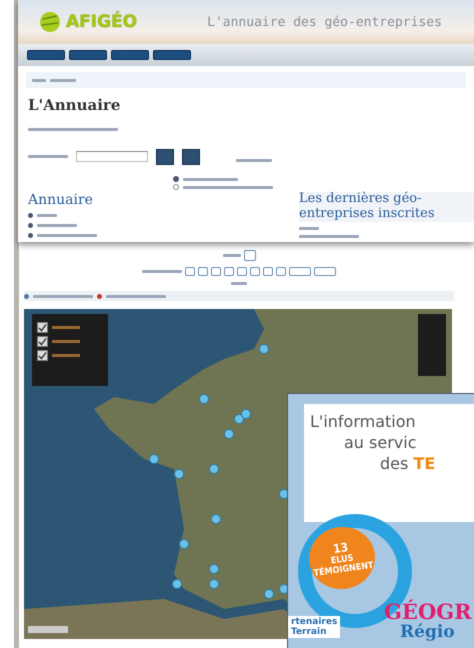 Image resolution: width=474 pixels, height=648 pixels. What do you see at coordinates (250, 255) in the screenshot?
I see `page-size-select` at bounding box center [250, 255].